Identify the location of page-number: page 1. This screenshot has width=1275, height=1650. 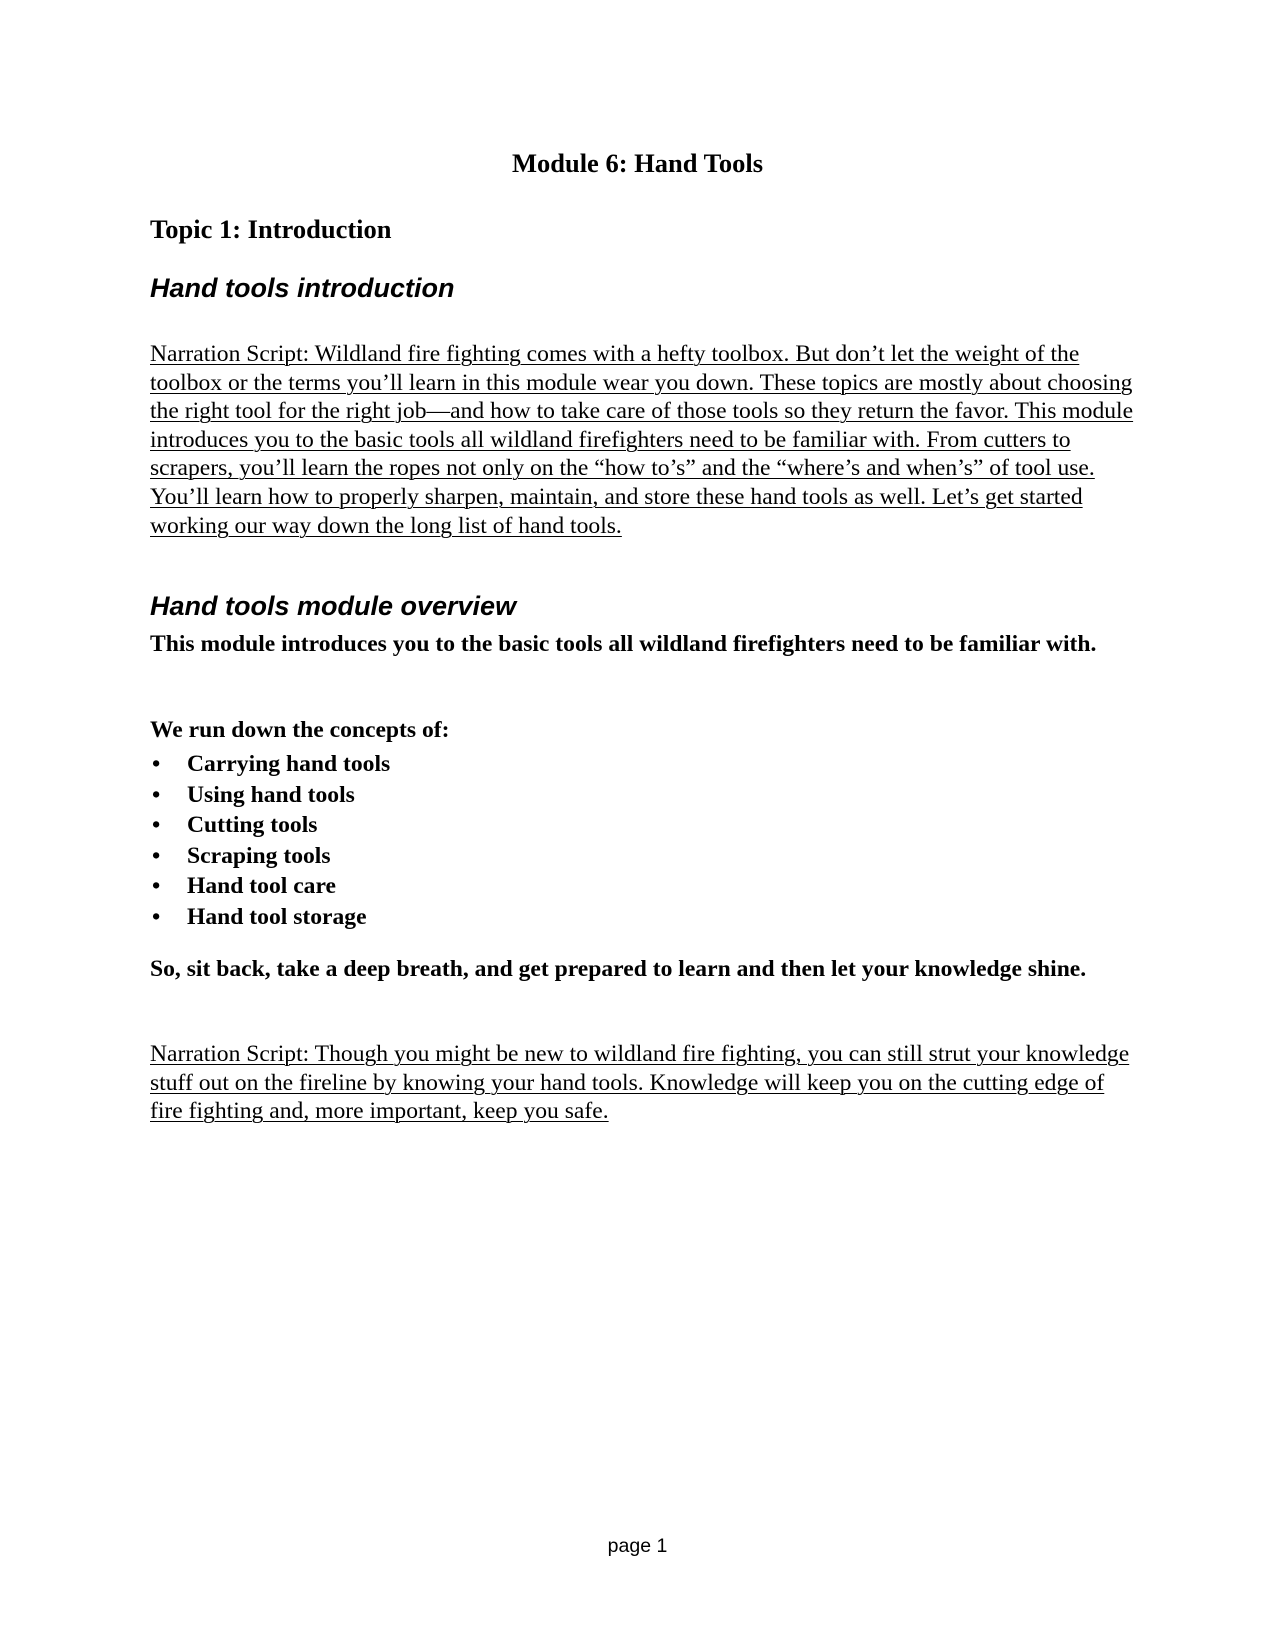
(637, 1546).